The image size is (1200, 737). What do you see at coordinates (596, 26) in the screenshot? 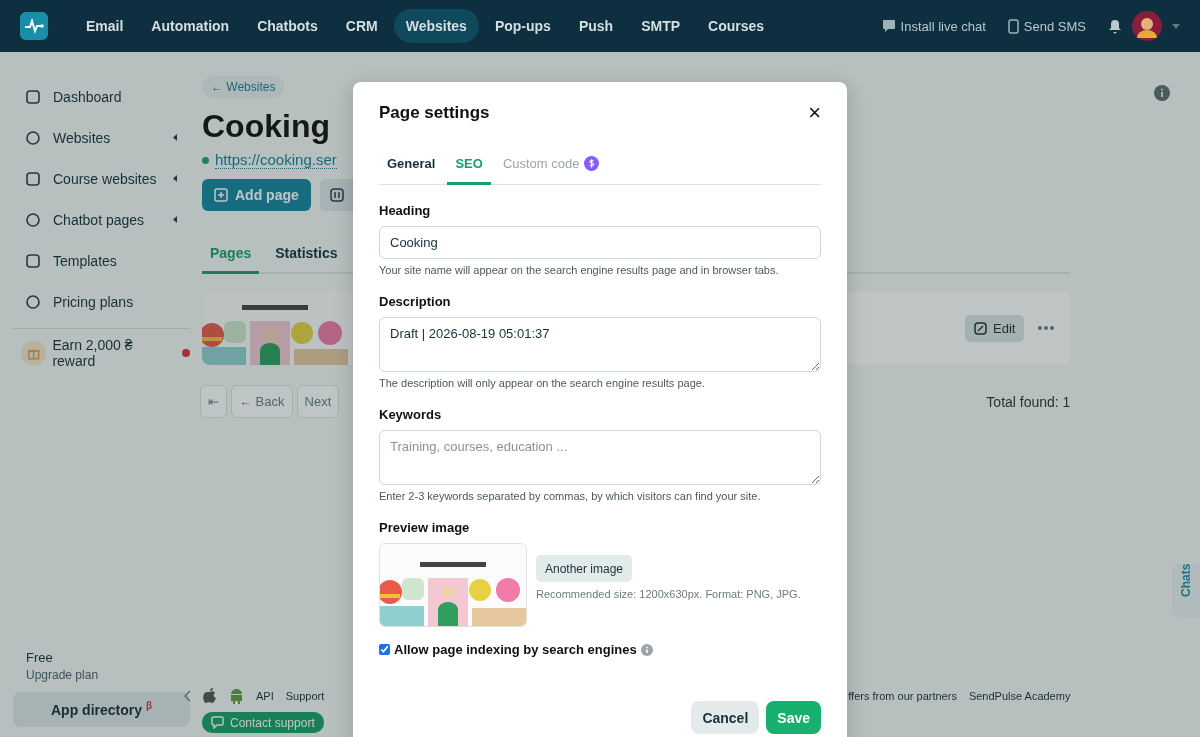
I see `nav-tab: Push` at bounding box center [596, 26].